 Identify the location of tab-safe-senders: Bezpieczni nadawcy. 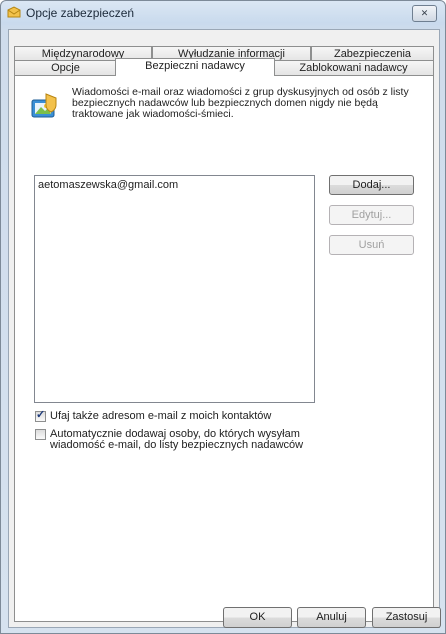
(195, 67).